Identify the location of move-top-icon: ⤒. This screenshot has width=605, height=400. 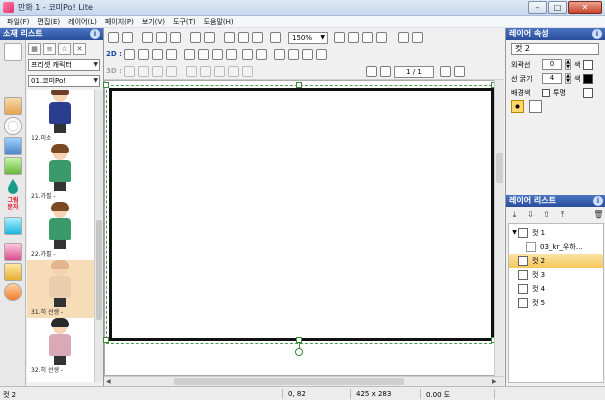
(562, 214).